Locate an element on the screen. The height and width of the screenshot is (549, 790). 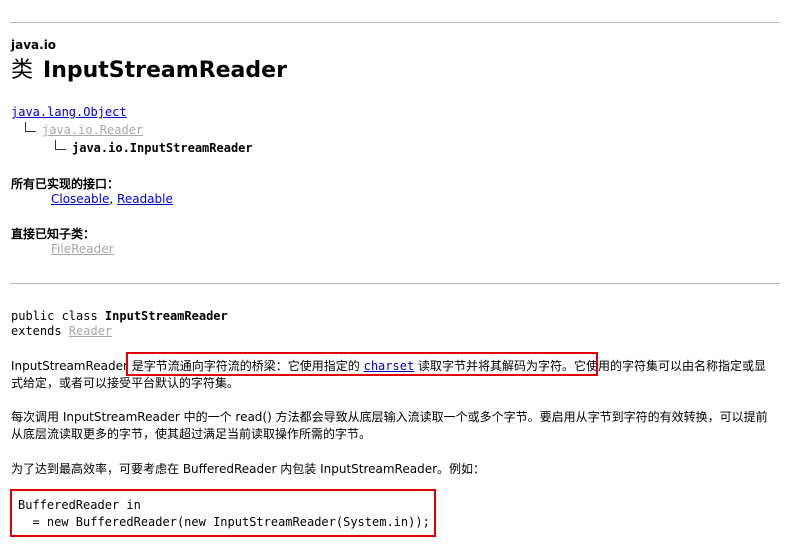
p1-class-name: InputStreamReader is located at coordinates (71, 366).